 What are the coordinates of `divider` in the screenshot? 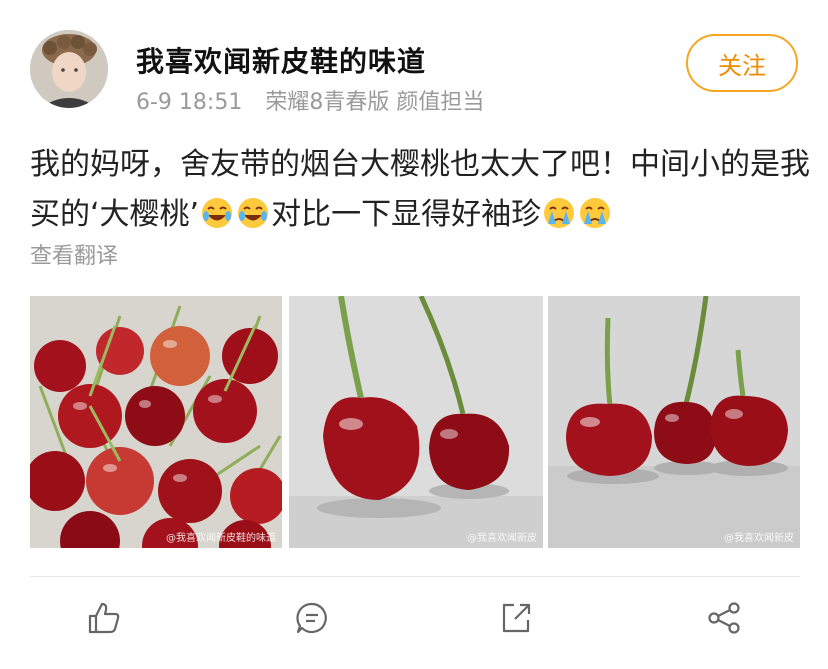 It's located at (415, 576).